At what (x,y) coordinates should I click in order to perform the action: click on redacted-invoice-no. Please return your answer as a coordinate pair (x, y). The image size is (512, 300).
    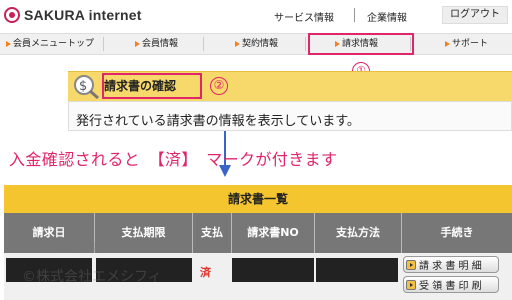
    Looking at the image, I should click on (273, 270).